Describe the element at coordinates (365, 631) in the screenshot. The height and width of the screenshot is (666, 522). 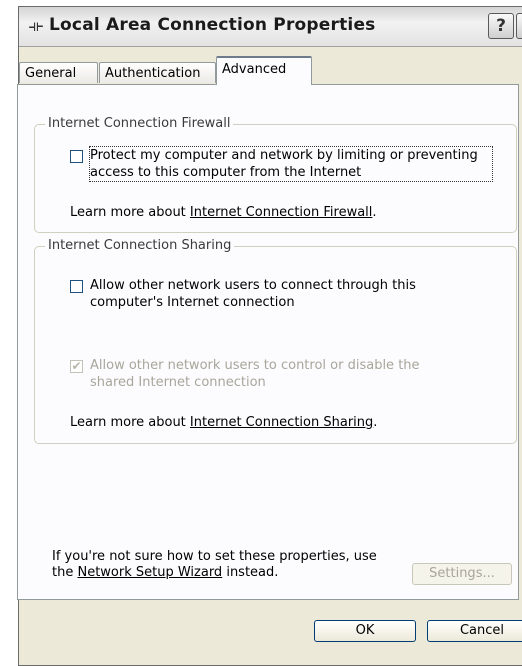
I see `ok-button: OK` at that location.